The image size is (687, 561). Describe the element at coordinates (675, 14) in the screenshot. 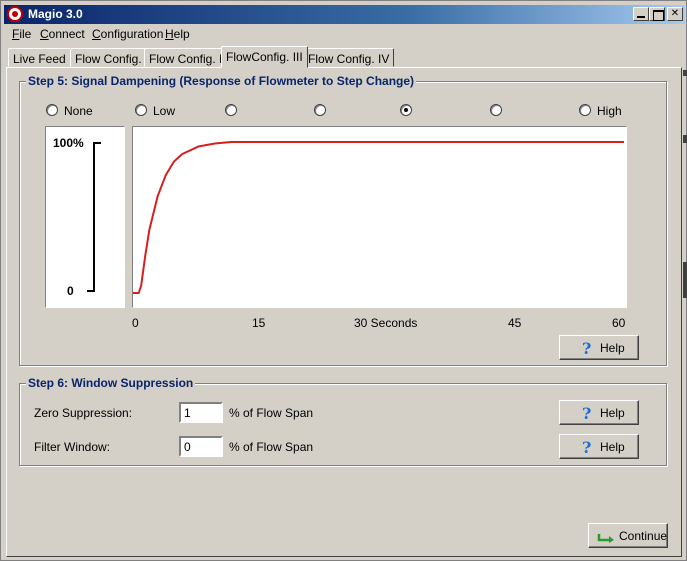

I see `close-button: ✕` at that location.